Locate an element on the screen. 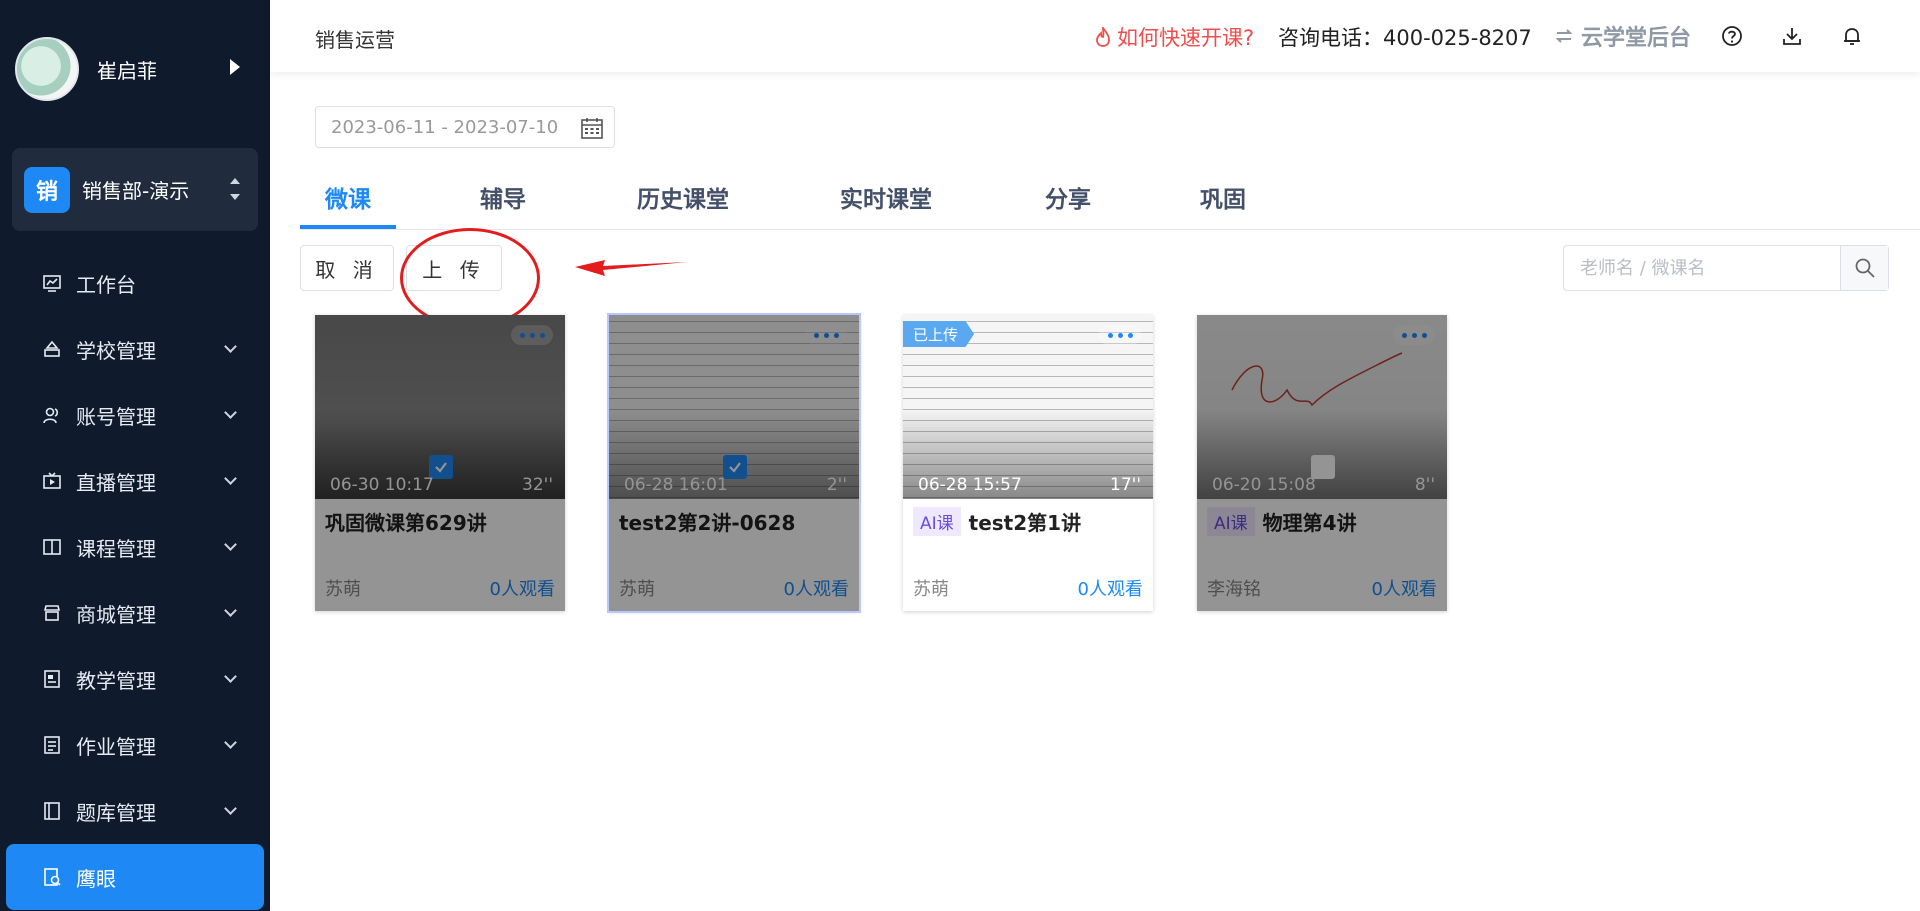 The height and width of the screenshot is (911, 1920). sidebar-item-label: 作业管理 is located at coordinates (116, 746).